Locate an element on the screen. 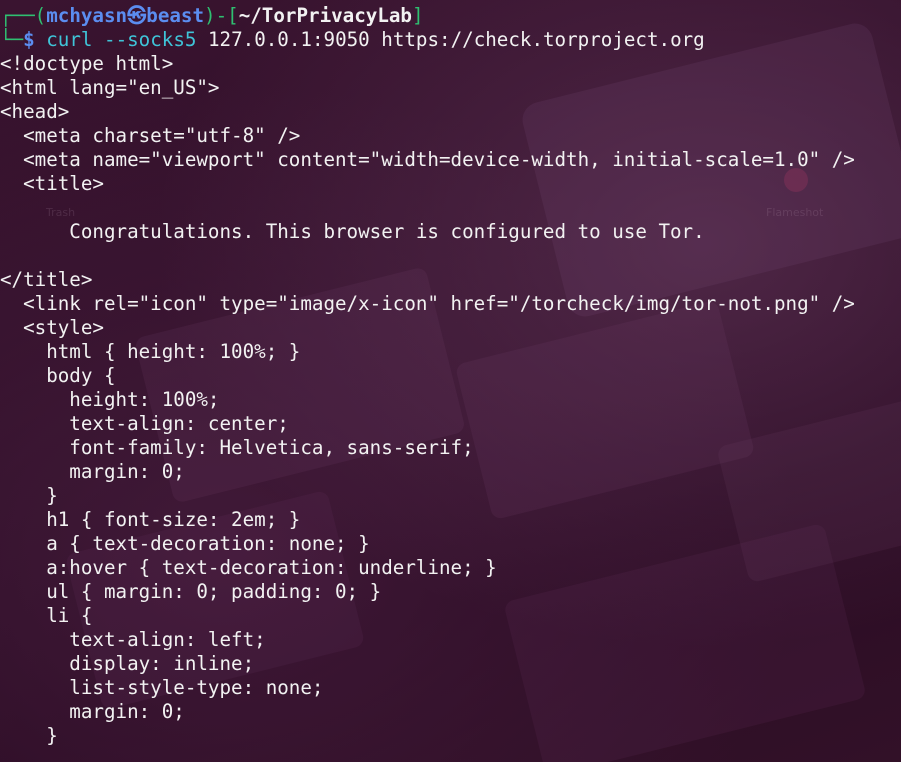 This screenshot has height=762, width=901. output-line: <meta charset="utf-8" /> is located at coordinates (150, 135).